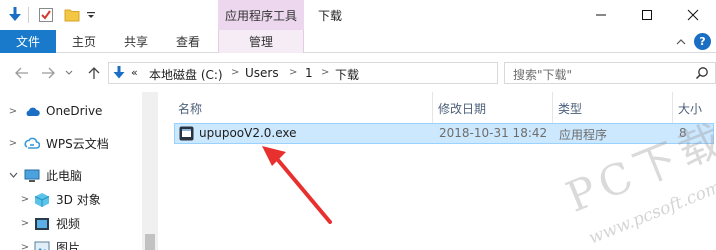 The image size is (716, 250). What do you see at coordinates (22, 73) in the screenshot?
I see `back-icon` at bounding box center [22, 73].